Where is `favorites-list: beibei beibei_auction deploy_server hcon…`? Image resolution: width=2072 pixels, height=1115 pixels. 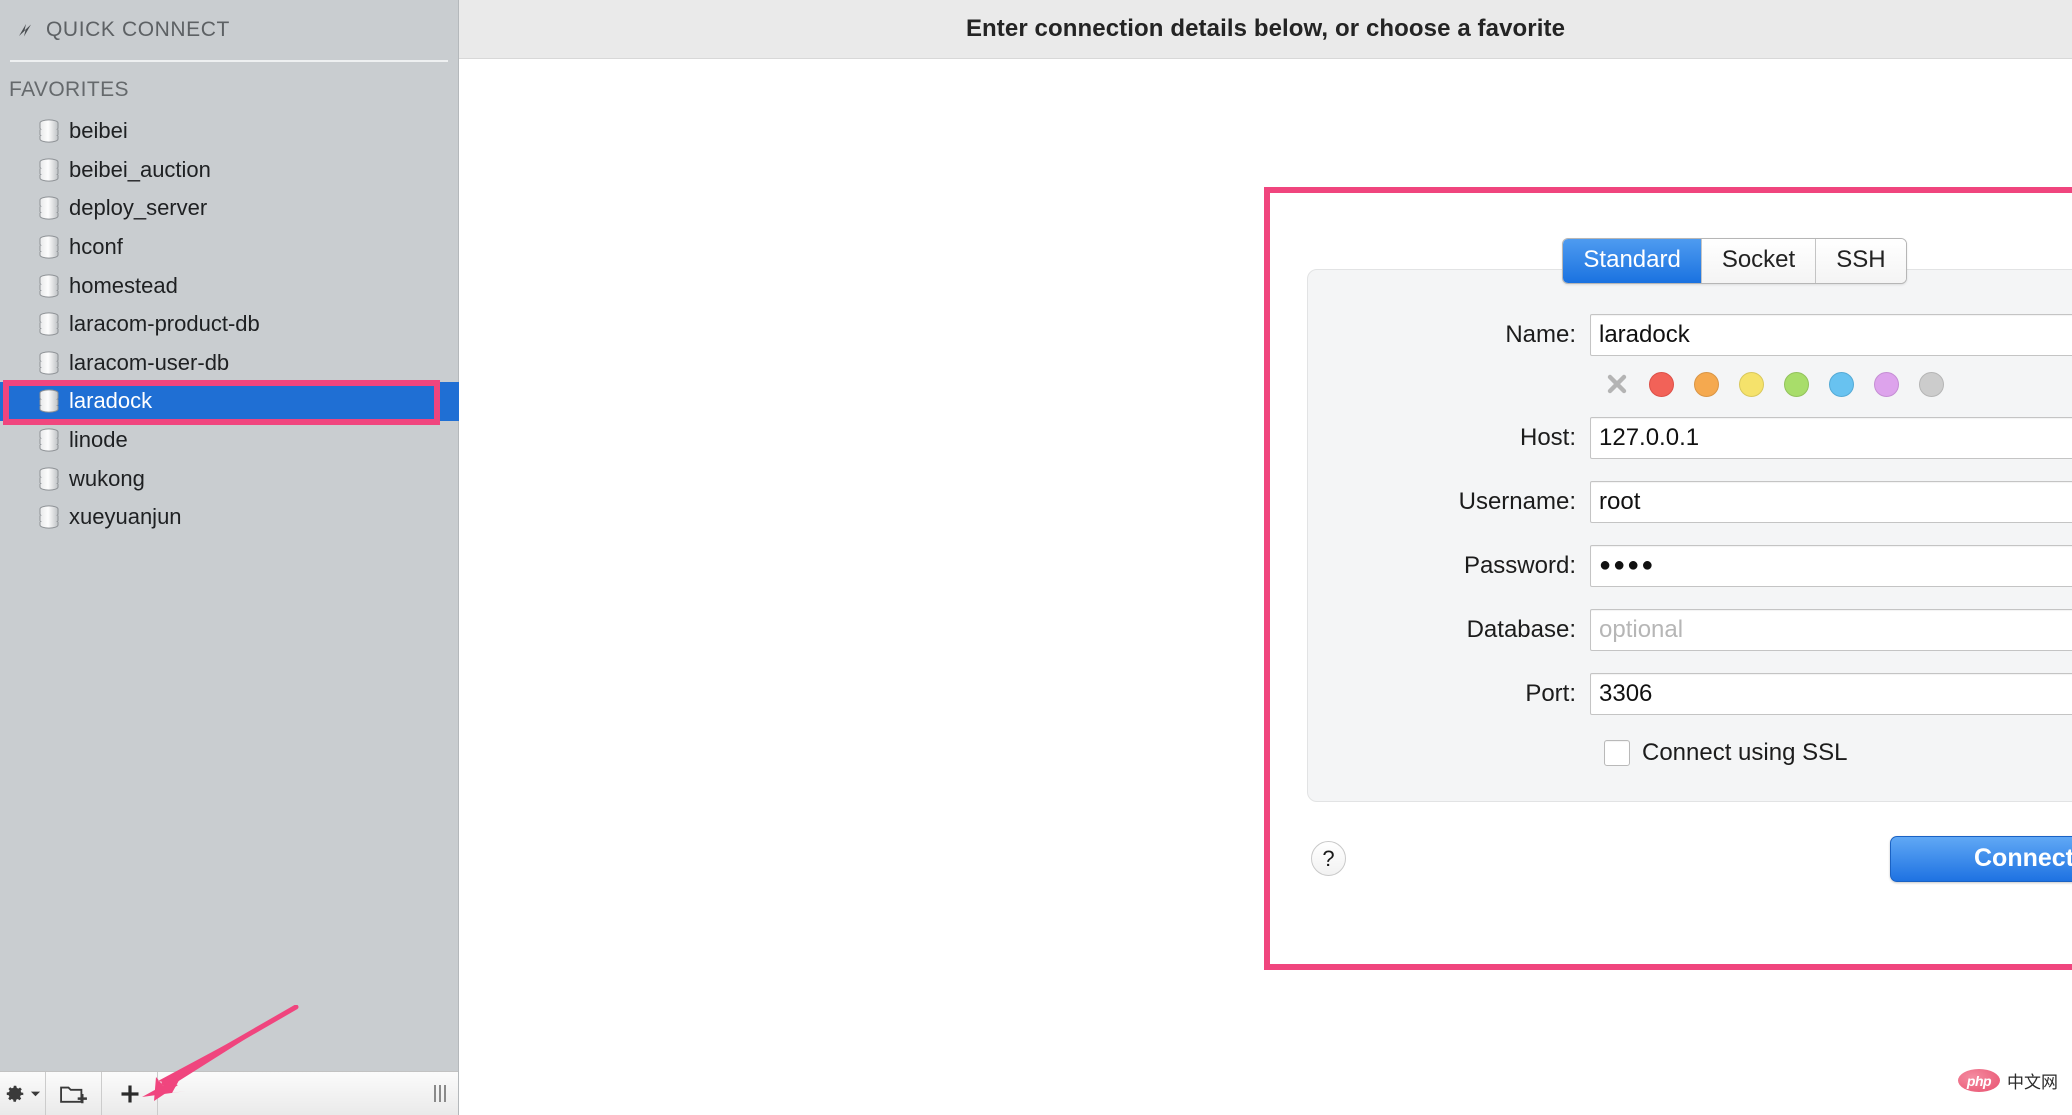
favorites-list: beibei beibei_auction deploy_server hcon… is located at coordinates (229, 324).